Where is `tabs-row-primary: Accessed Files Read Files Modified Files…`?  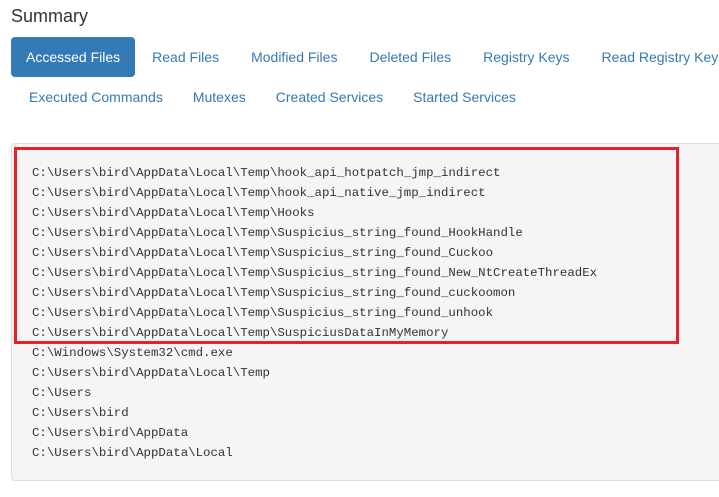
tabs-row-primary: Accessed Files Read Files Modified Files… is located at coordinates (365, 57).